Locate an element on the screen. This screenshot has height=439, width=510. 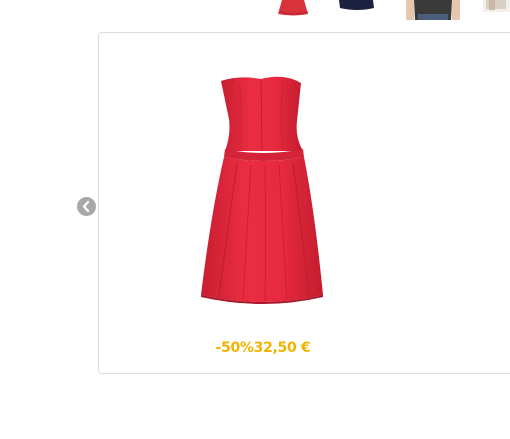
price-line: -50%32,50 € is located at coordinates (263, 348).